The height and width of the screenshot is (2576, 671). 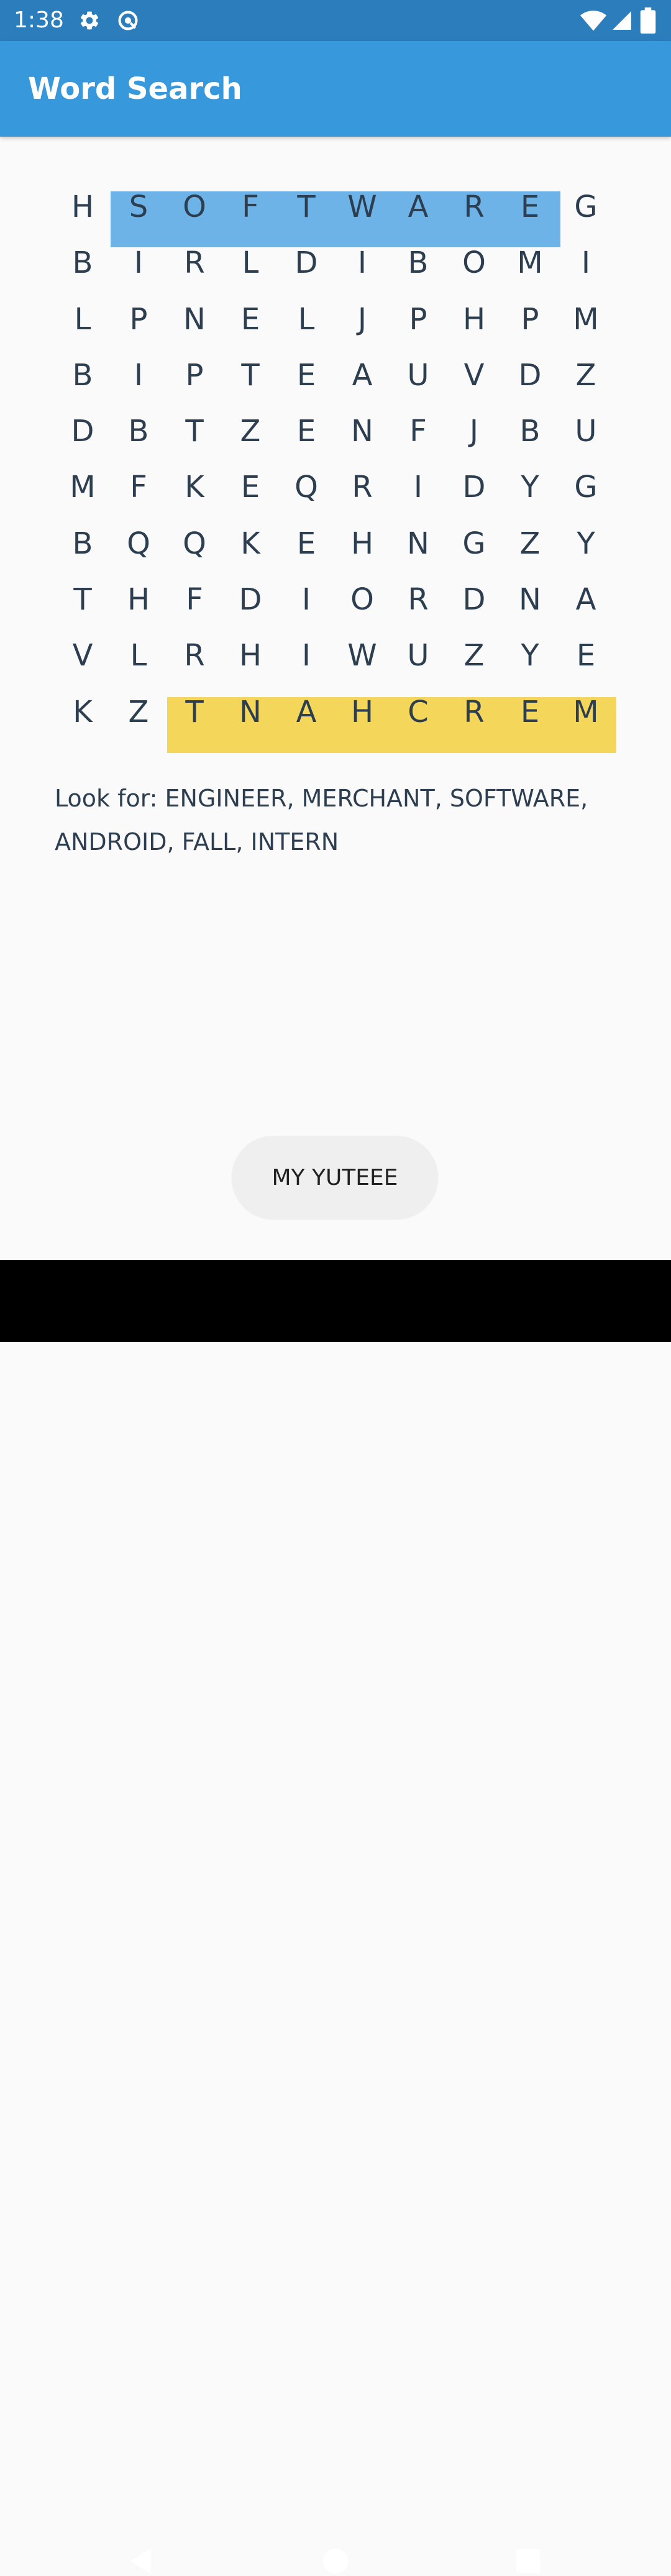 I want to click on grid-cell: C, so click(x=418, y=712).